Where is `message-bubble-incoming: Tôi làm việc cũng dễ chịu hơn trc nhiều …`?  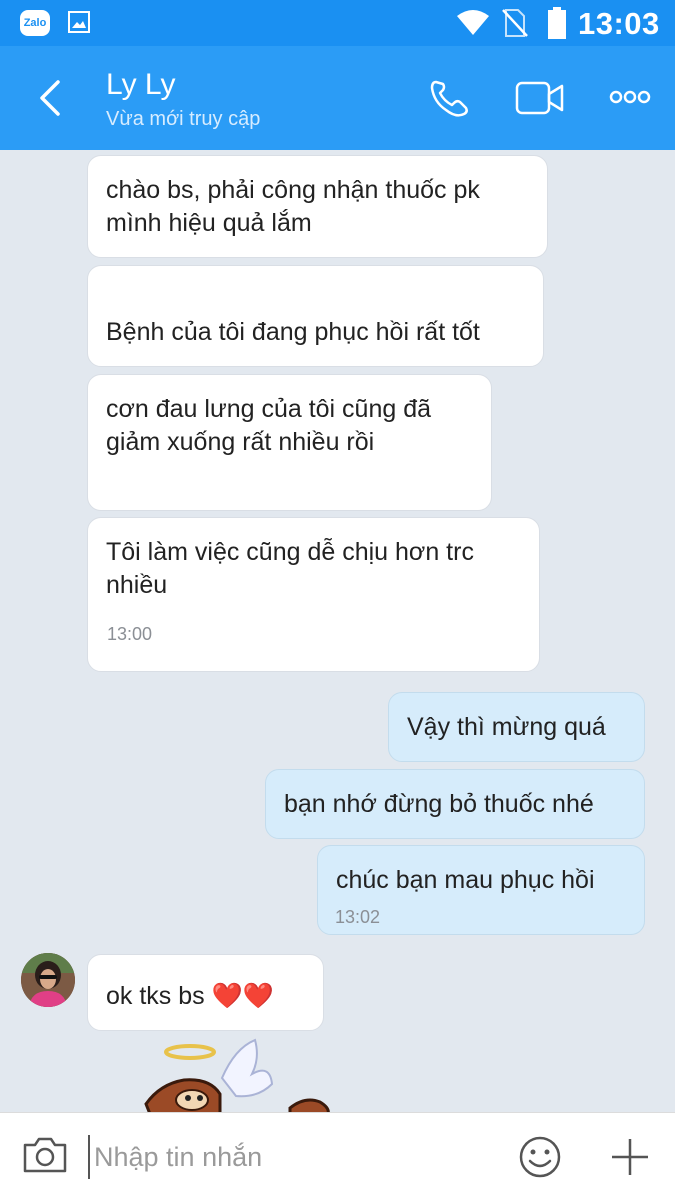
message-bubble-incoming: Tôi làm việc cũng dễ chịu hơn trc nhiều … is located at coordinates (313, 594).